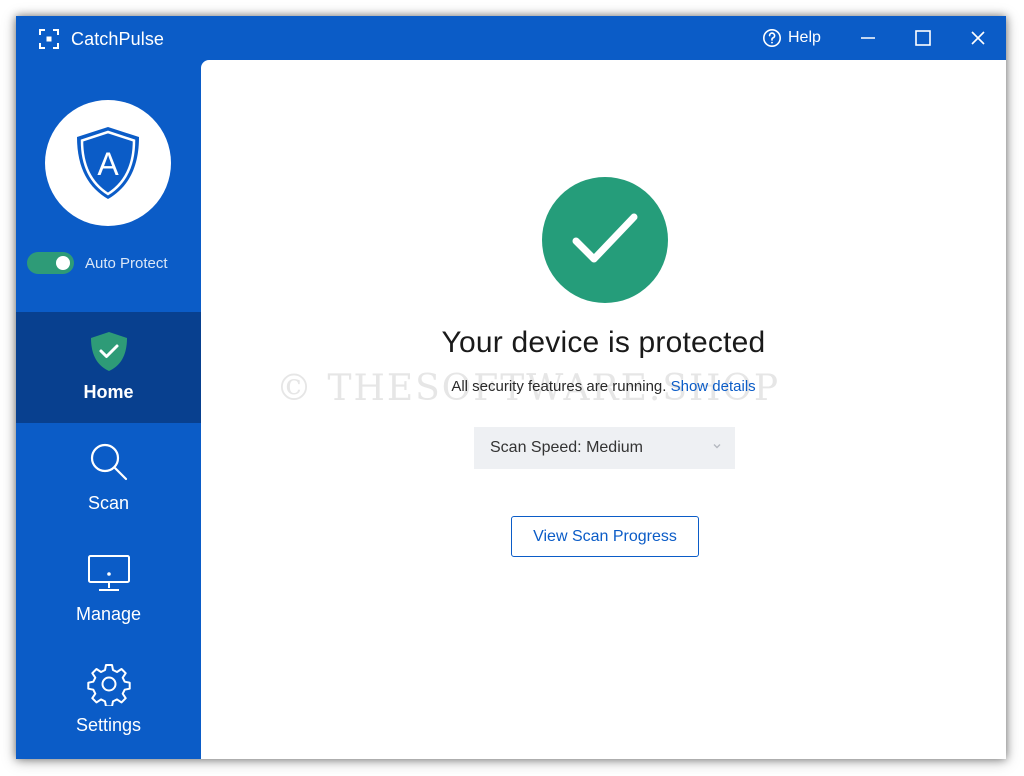 The width and height of the screenshot is (1024, 776). I want to click on scan-speed-value: Scan Speed: Medium, so click(566, 447).